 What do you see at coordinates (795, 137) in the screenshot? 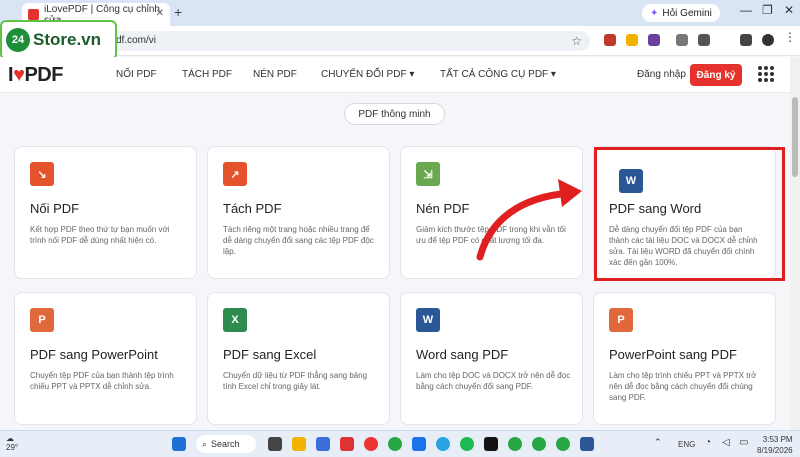
I see `scrollbar-thumb` at bounding box center [795, 137].